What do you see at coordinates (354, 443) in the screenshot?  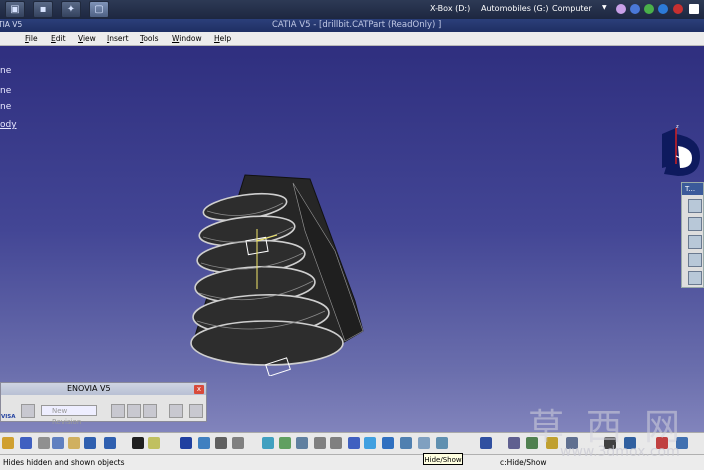 I see `normal-view-icon` at bounding box center [354, 443].